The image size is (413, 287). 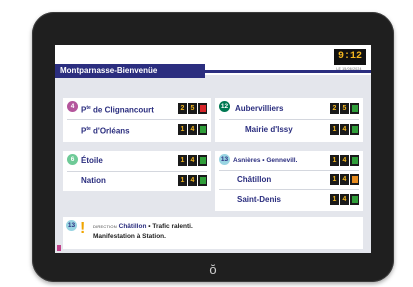 I want to click on departure-row: Asnières • Gennevill. 1 4, so click(x=289, y=160).